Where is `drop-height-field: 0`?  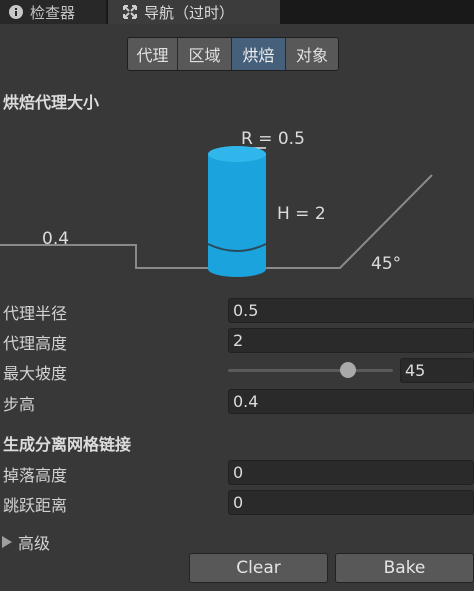 drop-height-field: 0 is located at coordinates (351, 472).